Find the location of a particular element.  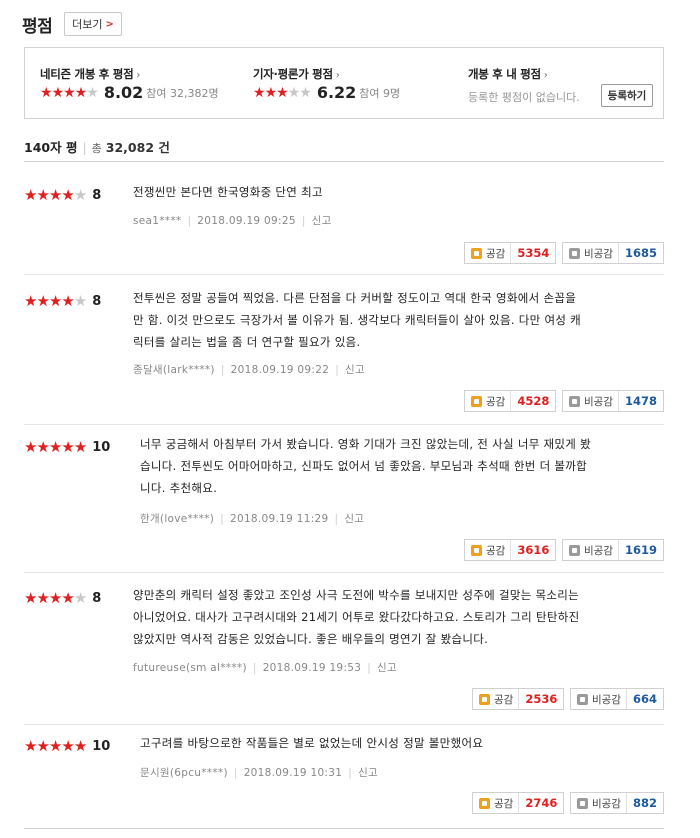

my-rating-note: 등록한 평점이 없습니다. is located at coordinates (524, 97).